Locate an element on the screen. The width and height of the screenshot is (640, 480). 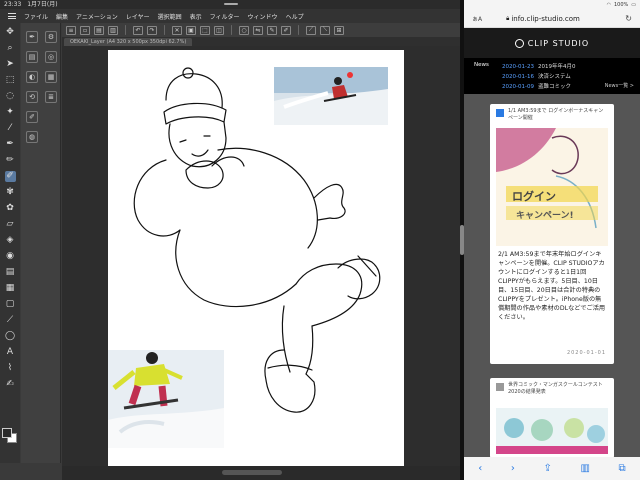
card-title: 世界コミック・マンガスクールコンテスト2020の結果発表 is located at coordinates (555, 388).